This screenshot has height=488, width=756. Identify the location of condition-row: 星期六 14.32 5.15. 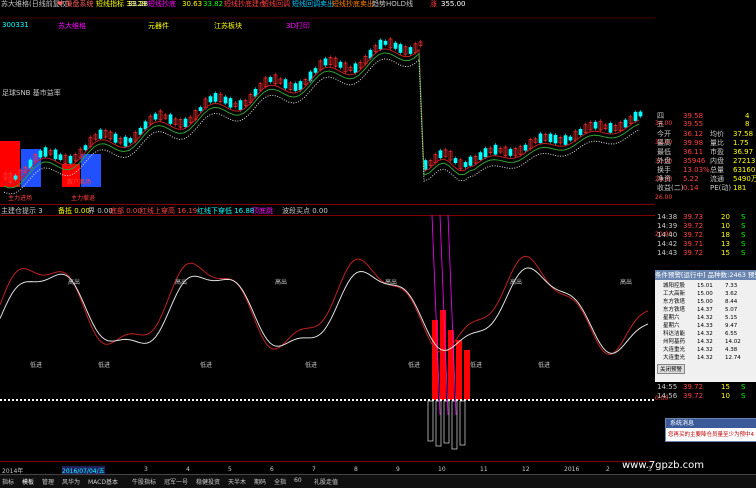
(705, 318).